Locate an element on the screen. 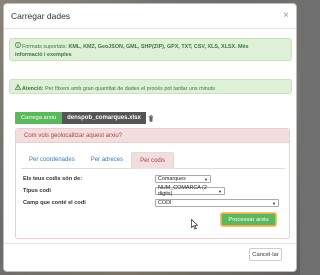 This screenshot has height=275, width=320. upload-row: Carrega arxiu denspob_comarques.xlsx is located at coordinates (84, 118).